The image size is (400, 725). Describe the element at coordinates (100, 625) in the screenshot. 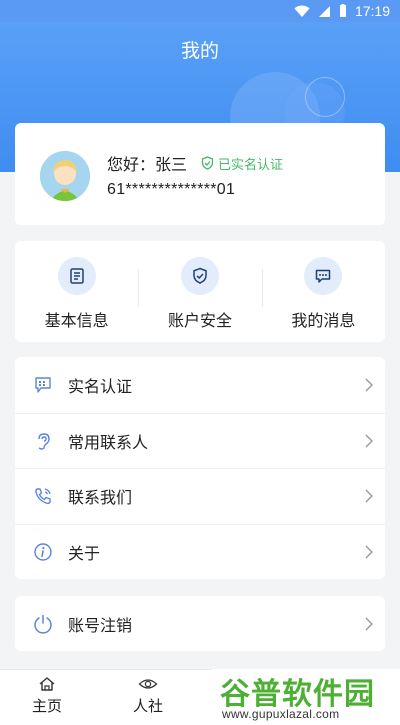

I see `menu-item-label: 账号注销` at that location.